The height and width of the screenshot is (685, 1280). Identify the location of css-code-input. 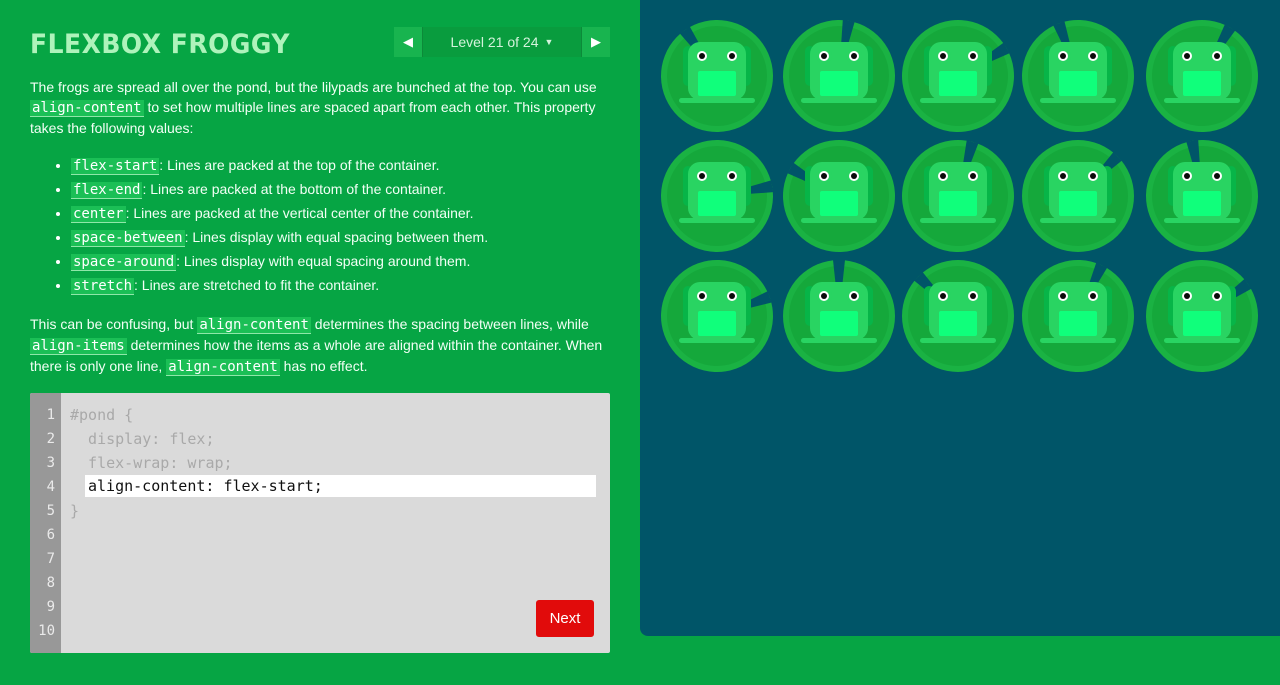
(340, 486).